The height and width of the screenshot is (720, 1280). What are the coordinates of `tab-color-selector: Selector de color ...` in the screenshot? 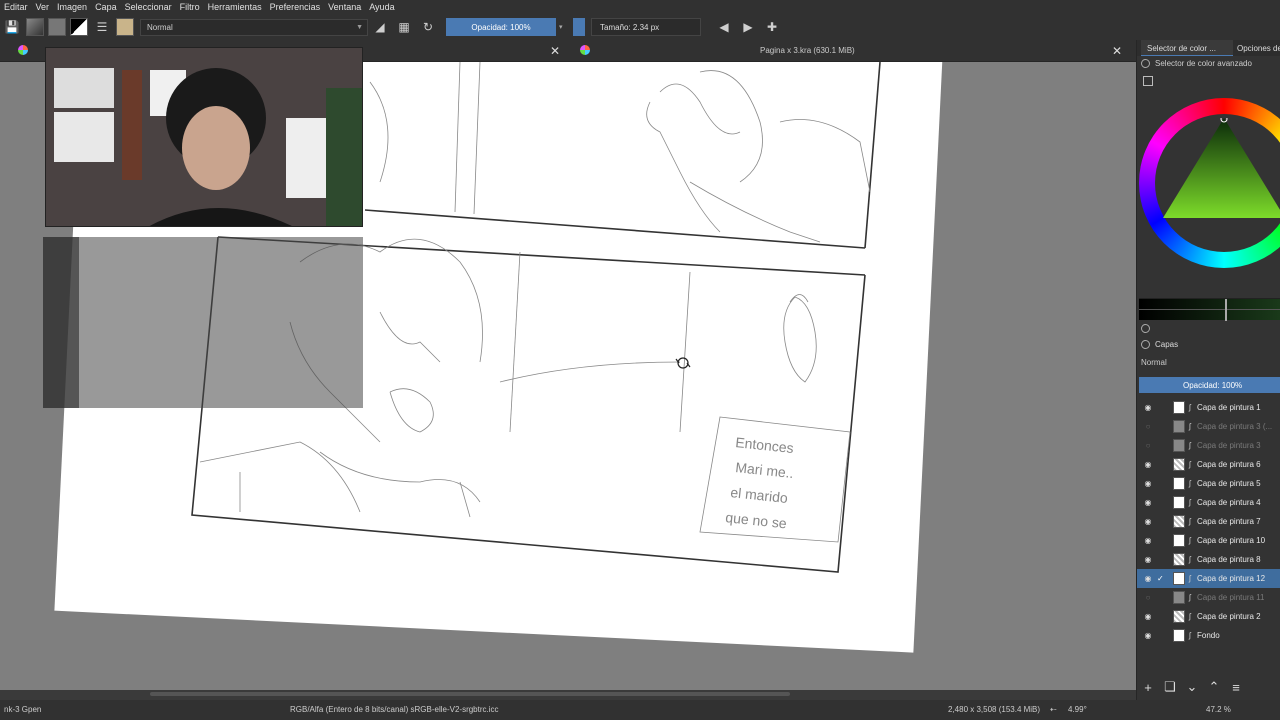 It's located at (1187, 48).